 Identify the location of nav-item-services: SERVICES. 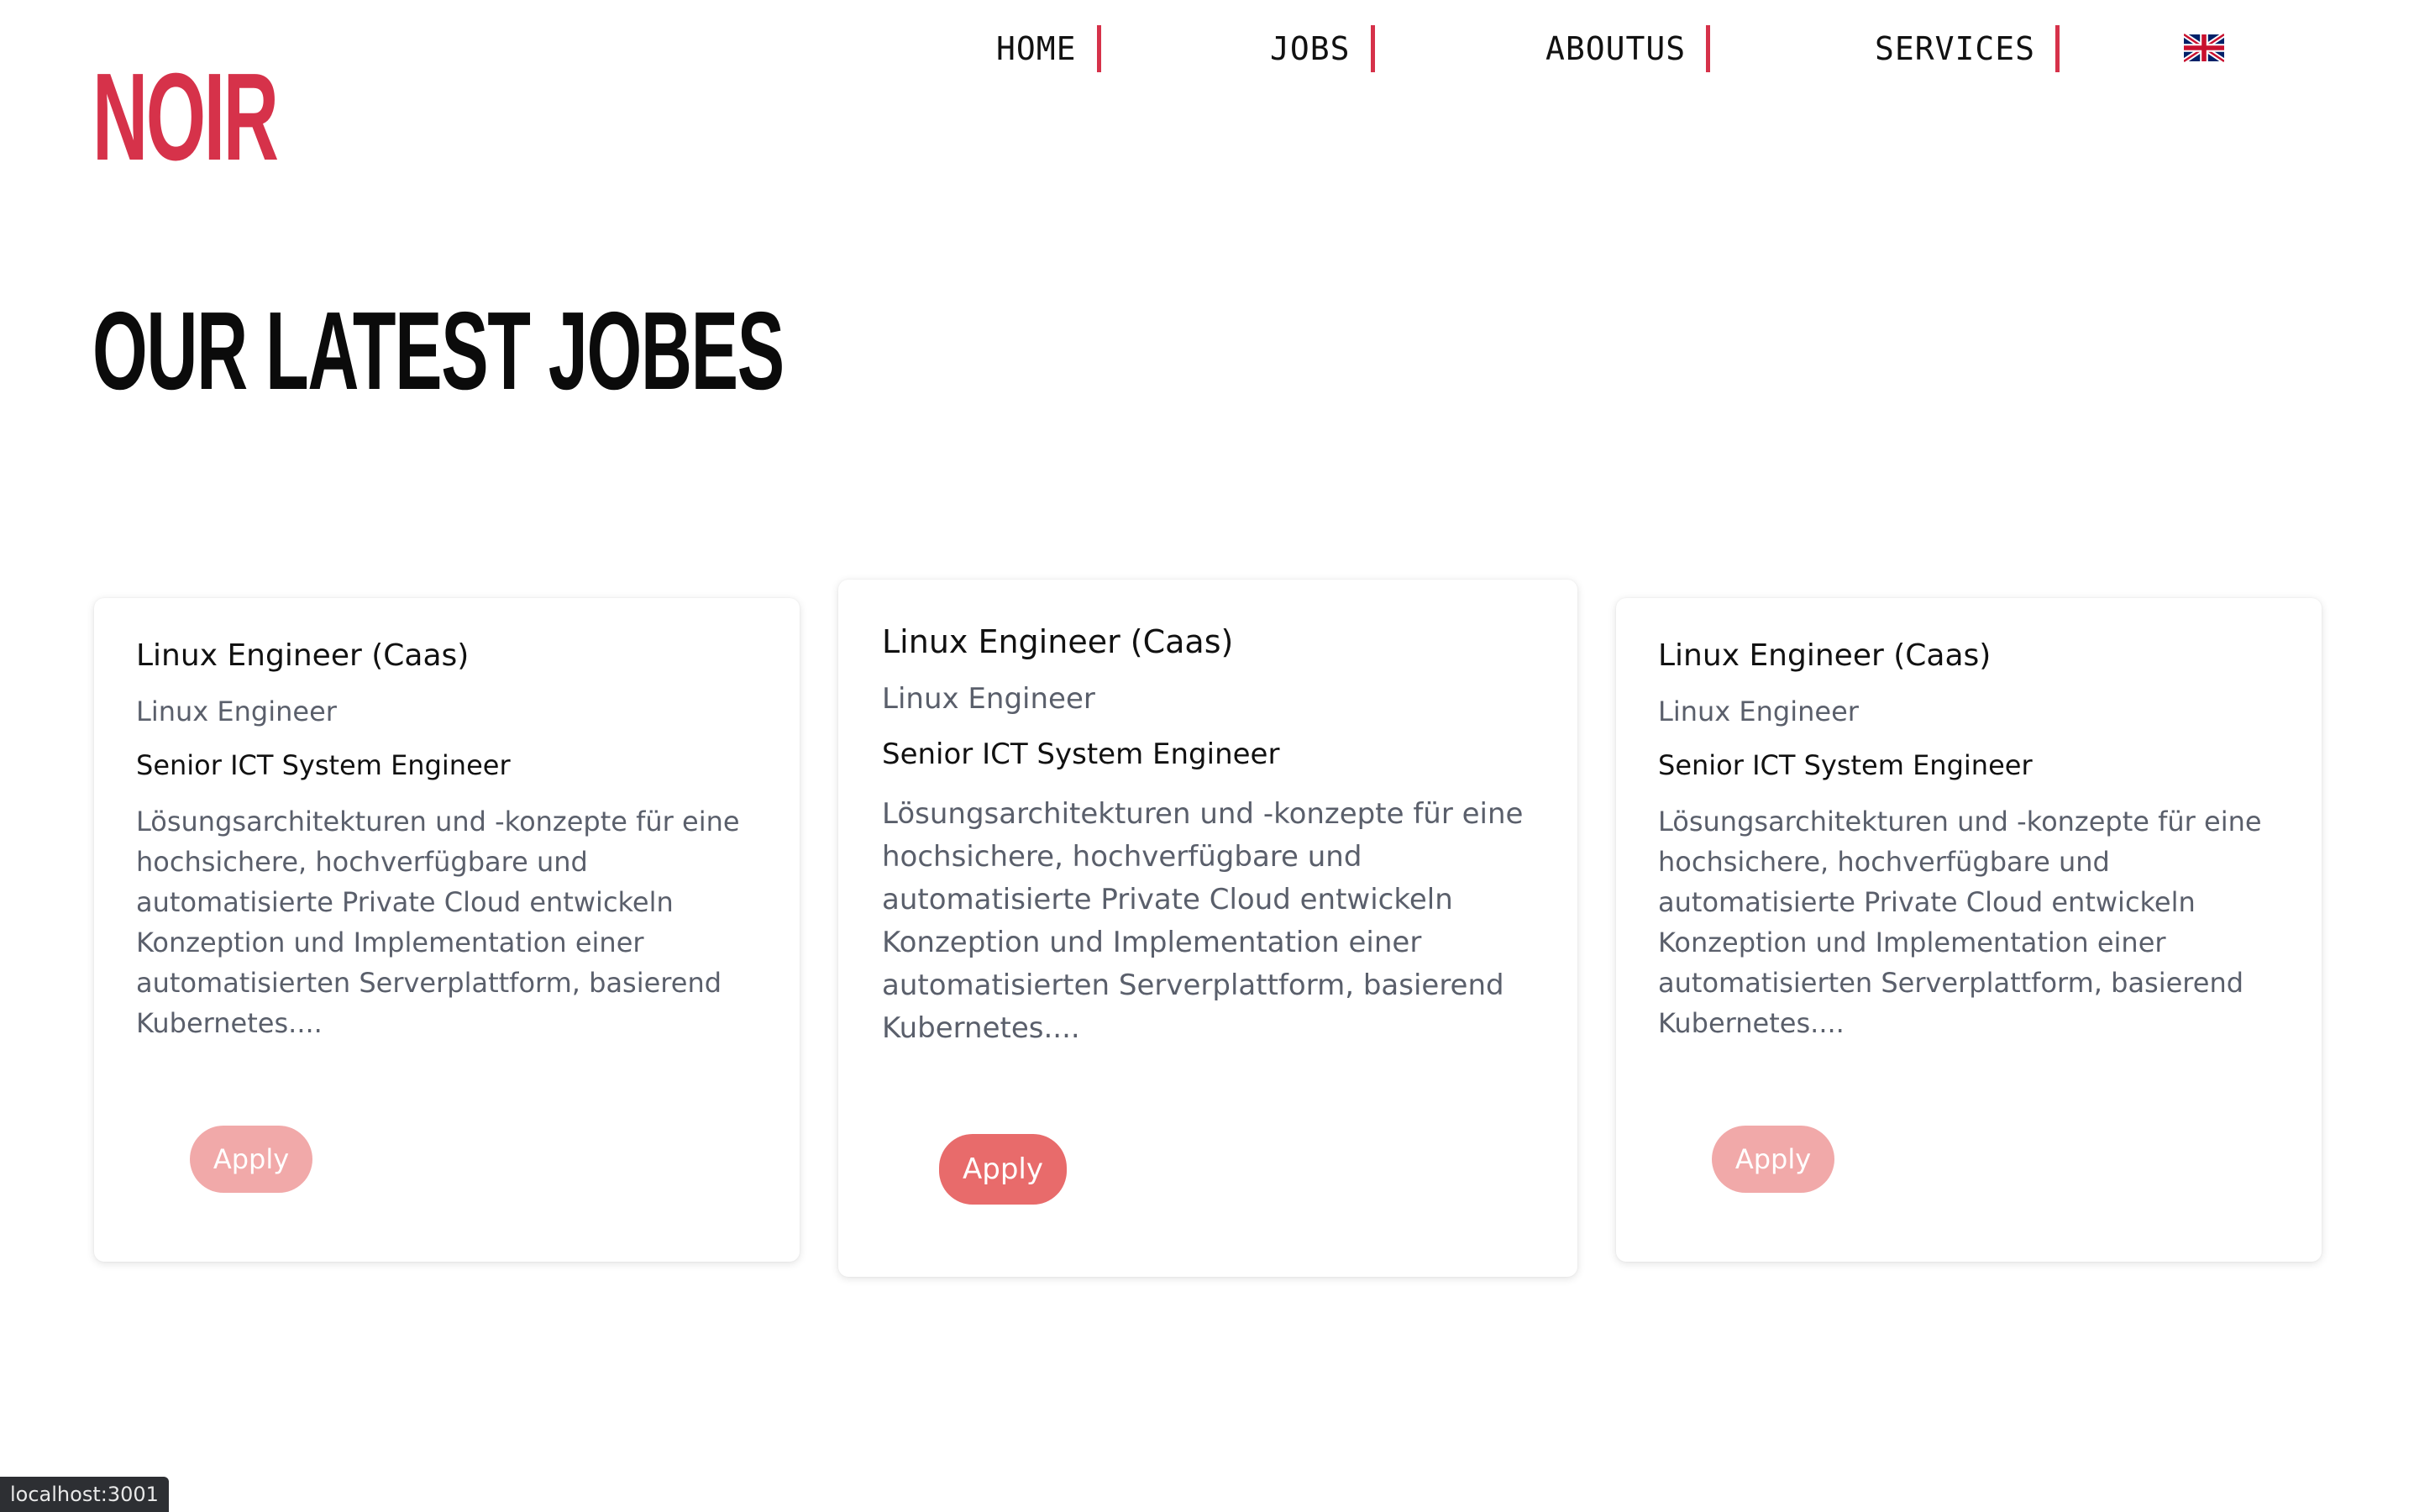
(1967, 48).